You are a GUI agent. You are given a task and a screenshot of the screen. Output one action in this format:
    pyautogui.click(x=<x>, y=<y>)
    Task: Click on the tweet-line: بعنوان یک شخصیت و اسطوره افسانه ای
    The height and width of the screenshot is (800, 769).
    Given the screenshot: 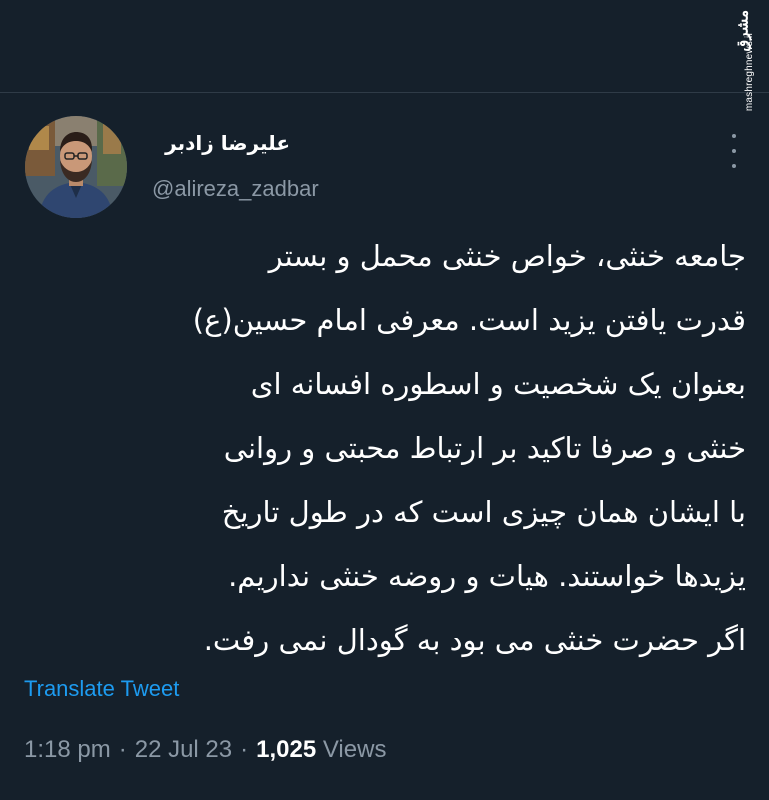 What is the action you would take?
    pyautogui.click(x=498, y=384)
    